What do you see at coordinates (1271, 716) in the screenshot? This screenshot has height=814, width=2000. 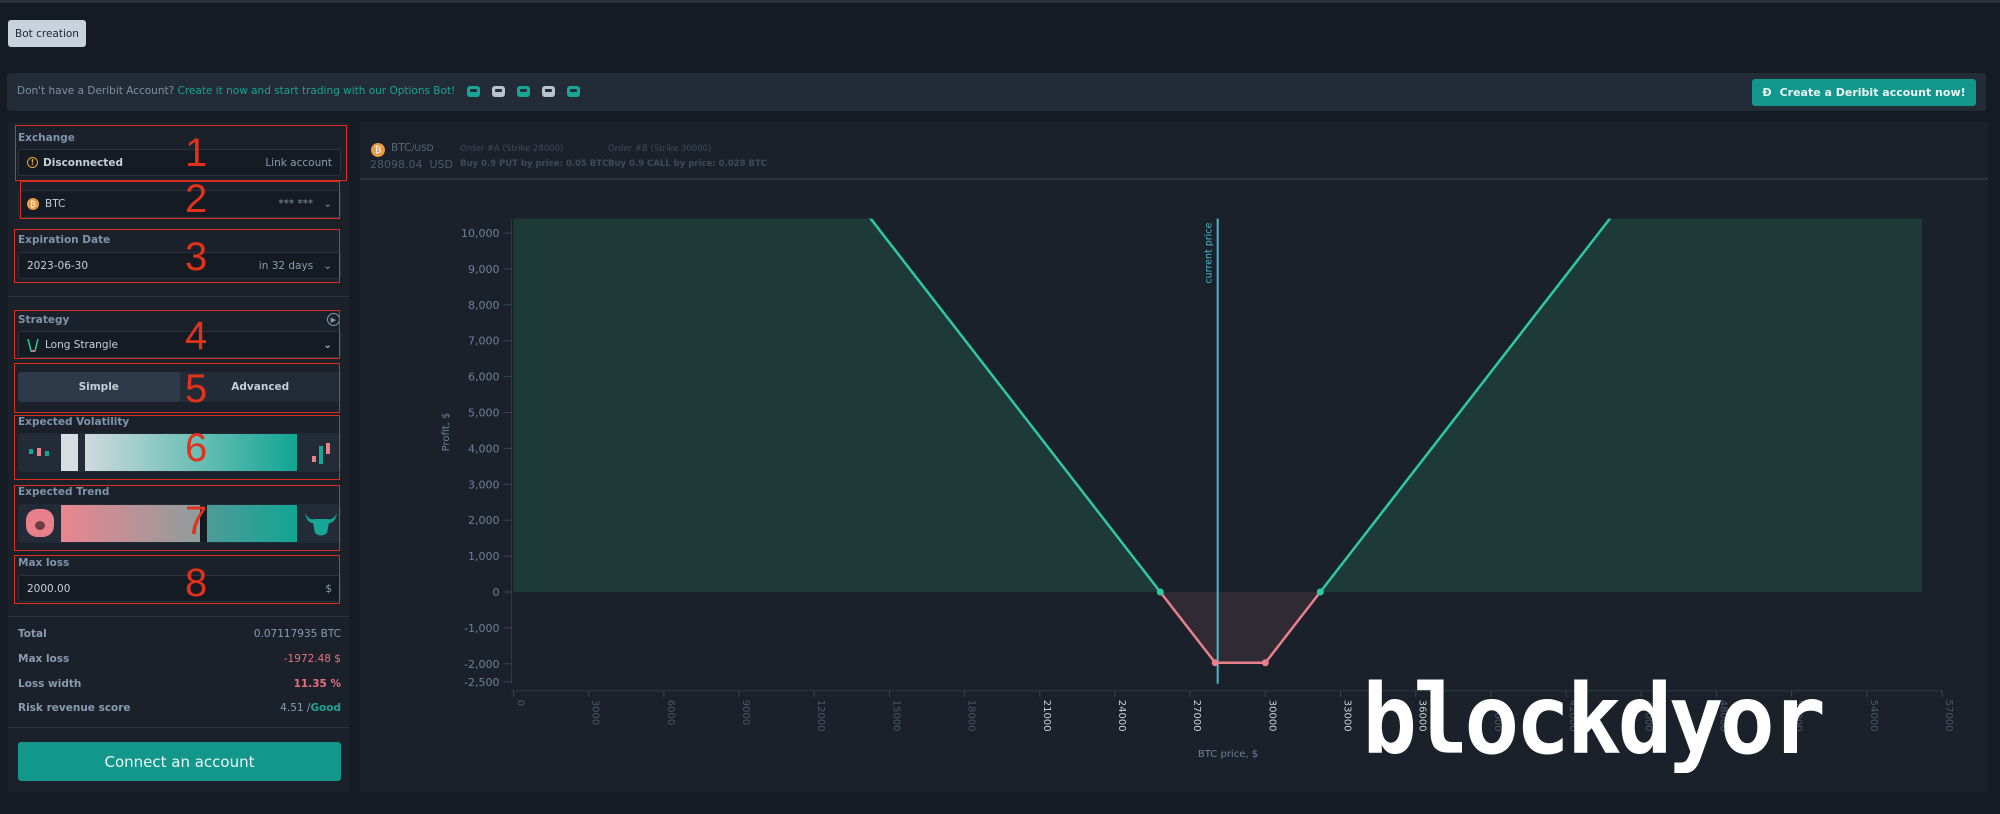 I see `x-tick-label: 30000` at bounding box center [1271, 716].